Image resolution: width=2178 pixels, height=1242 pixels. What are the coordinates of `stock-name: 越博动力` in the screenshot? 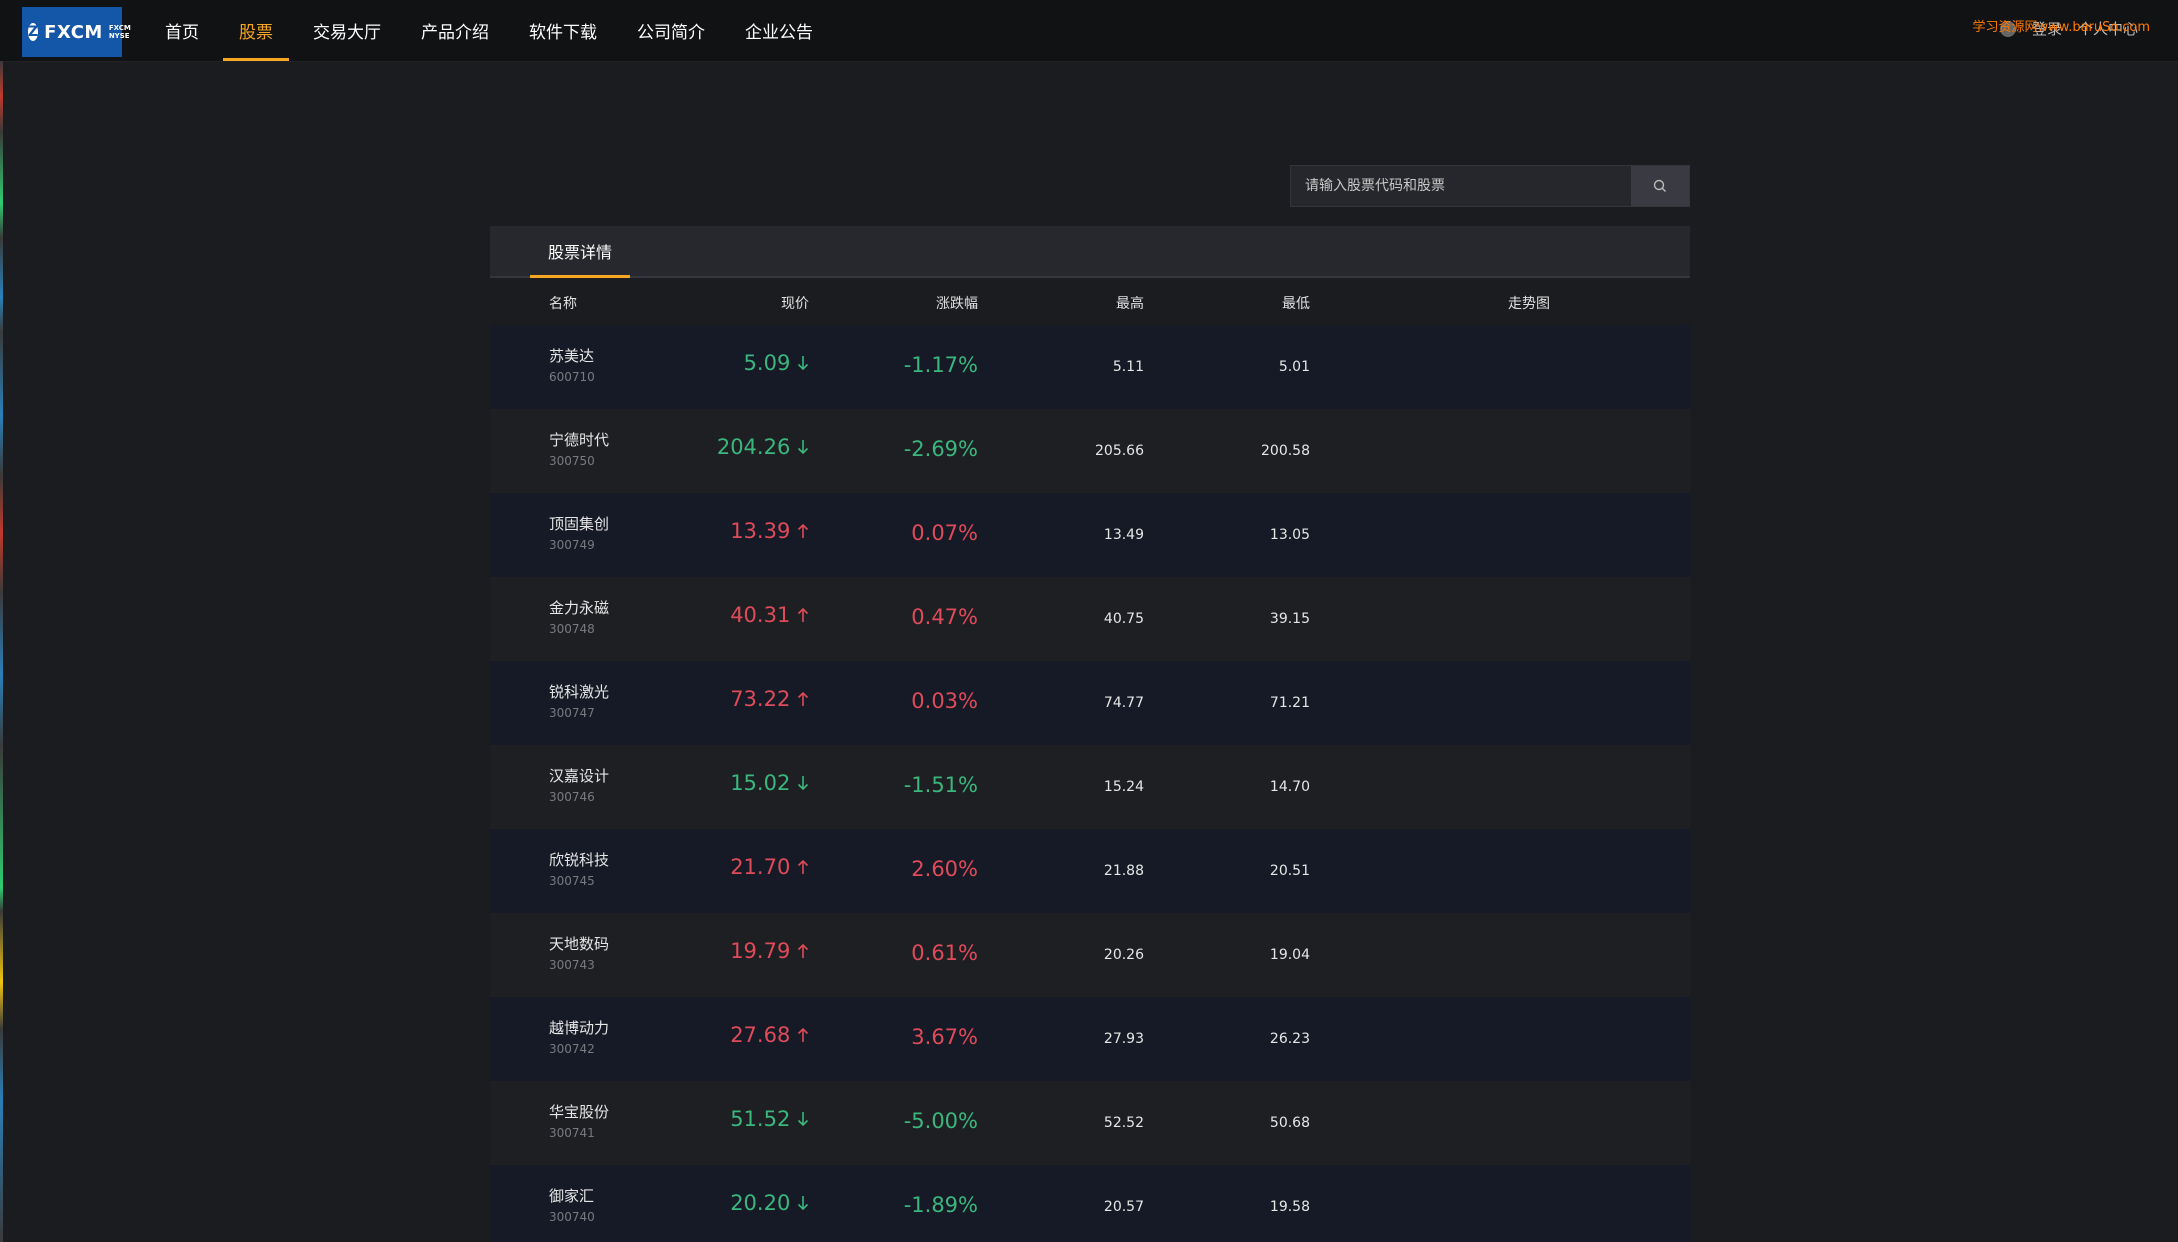 It's located at (579, 1027).